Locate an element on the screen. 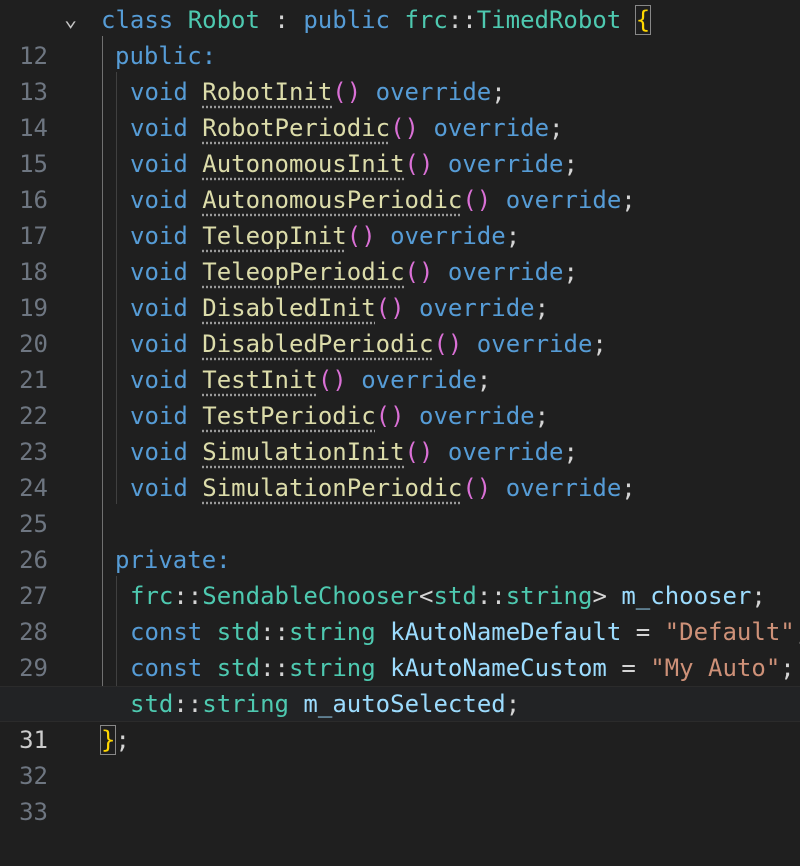 The image size is (800, 866). code-text: void SimulationInit() override; is located at coordinates (354, 452).